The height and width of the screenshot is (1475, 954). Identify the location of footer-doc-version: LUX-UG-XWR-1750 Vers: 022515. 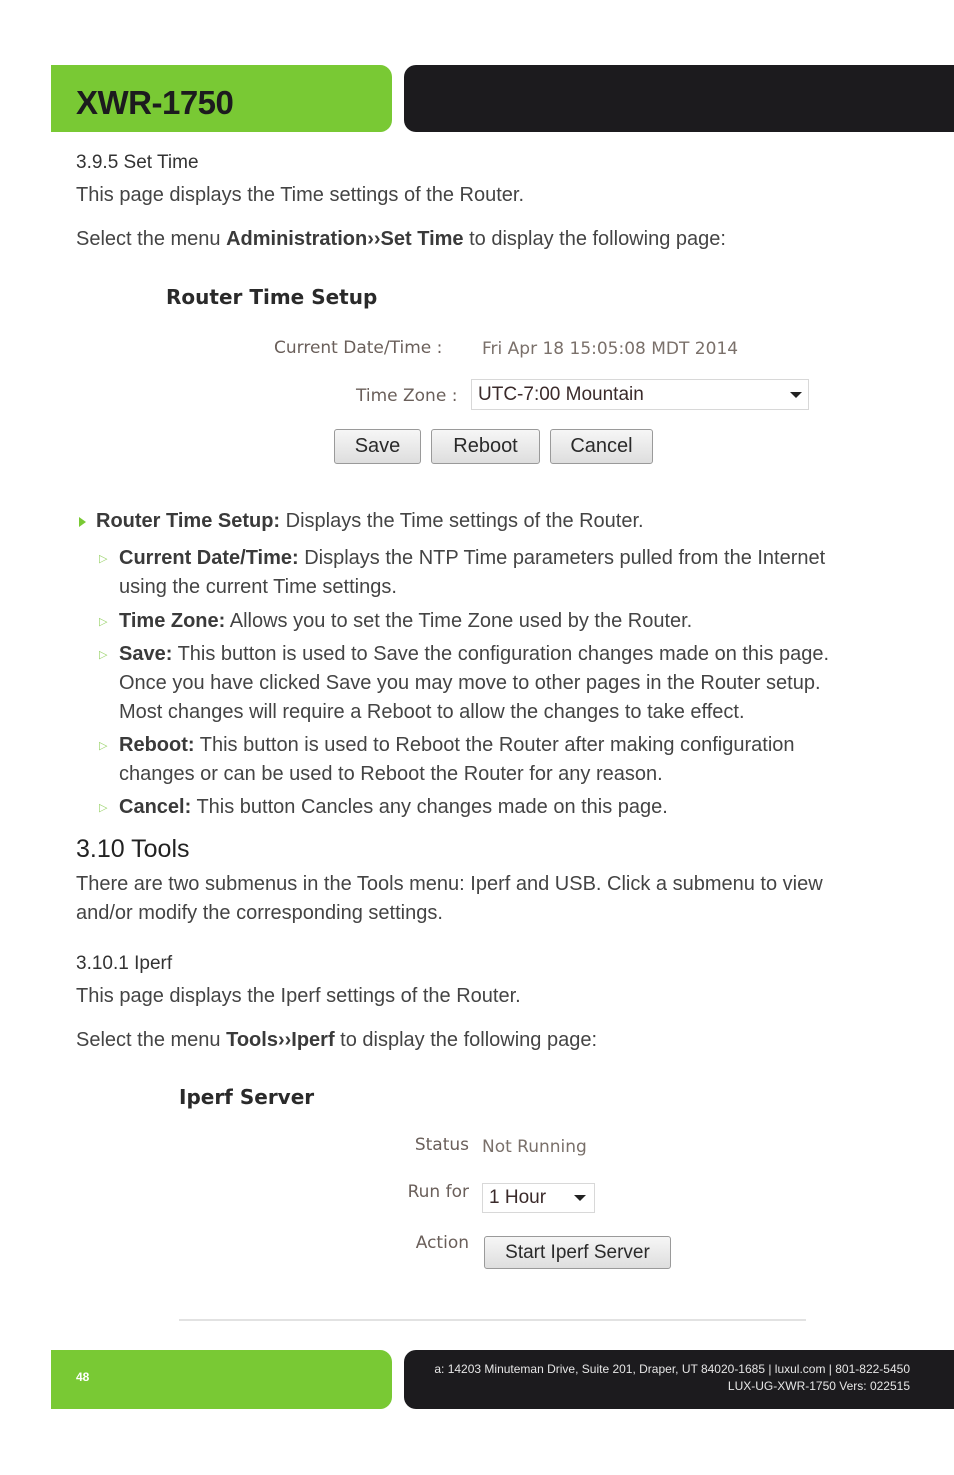
(818, 1386).